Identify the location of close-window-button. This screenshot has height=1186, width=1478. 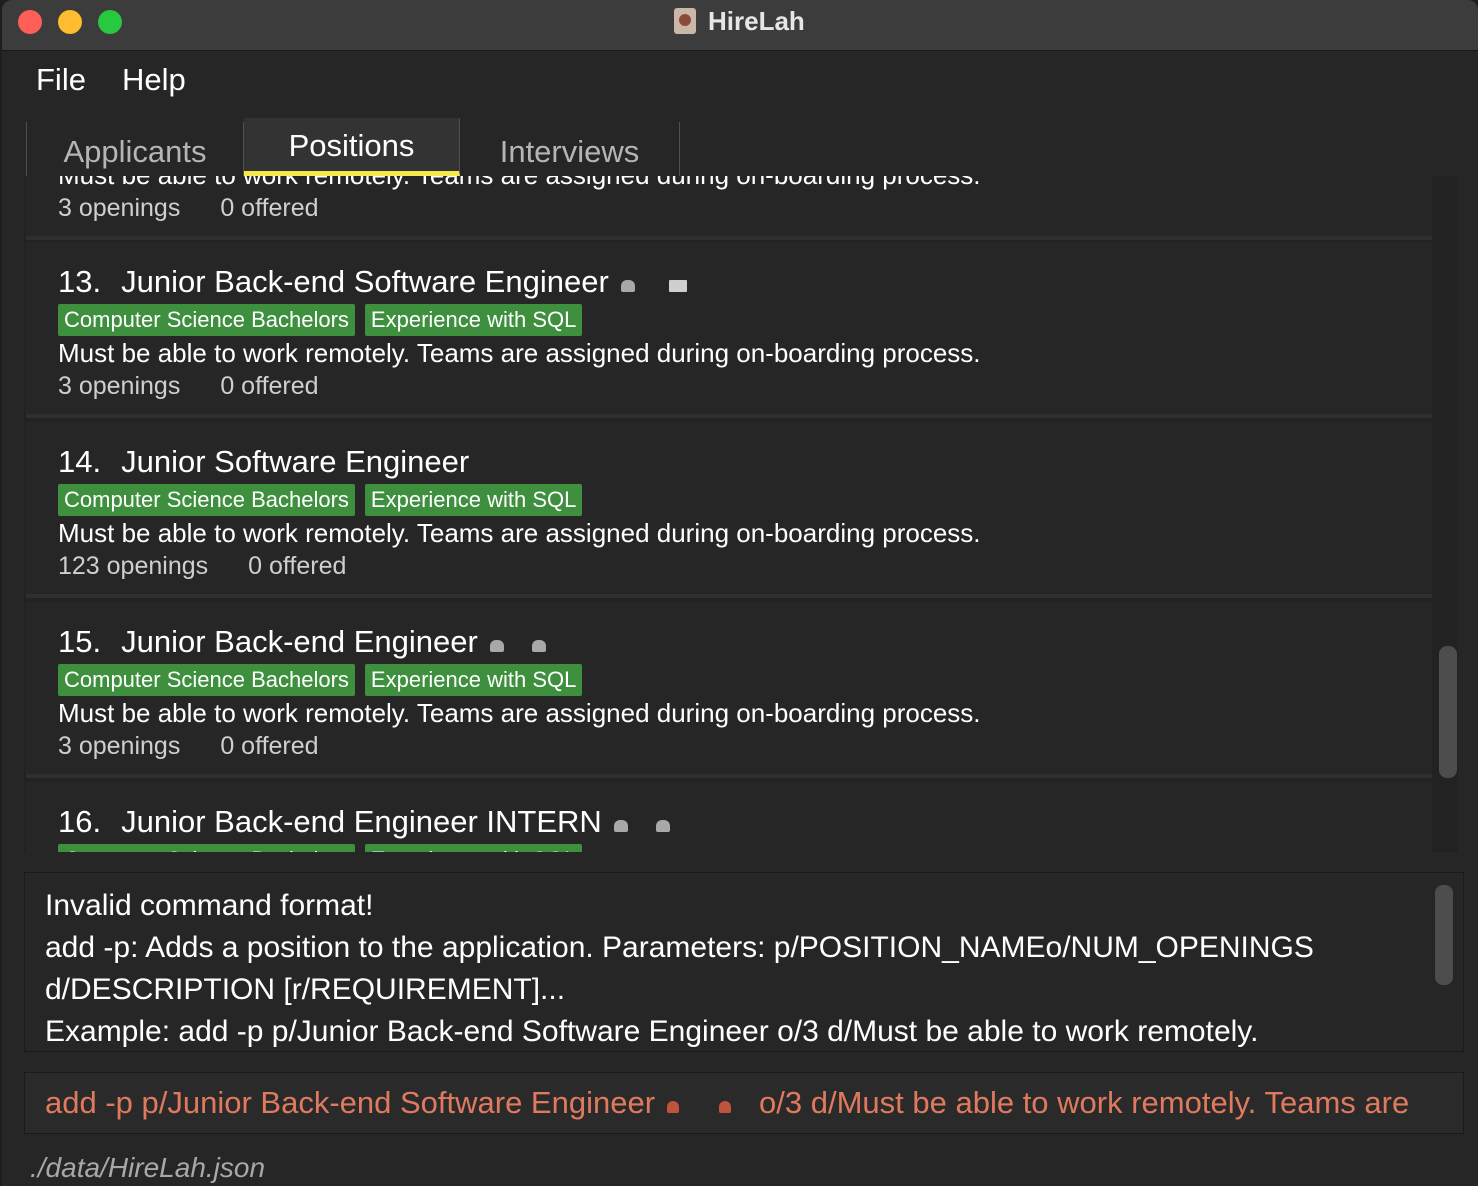
(30, 22).